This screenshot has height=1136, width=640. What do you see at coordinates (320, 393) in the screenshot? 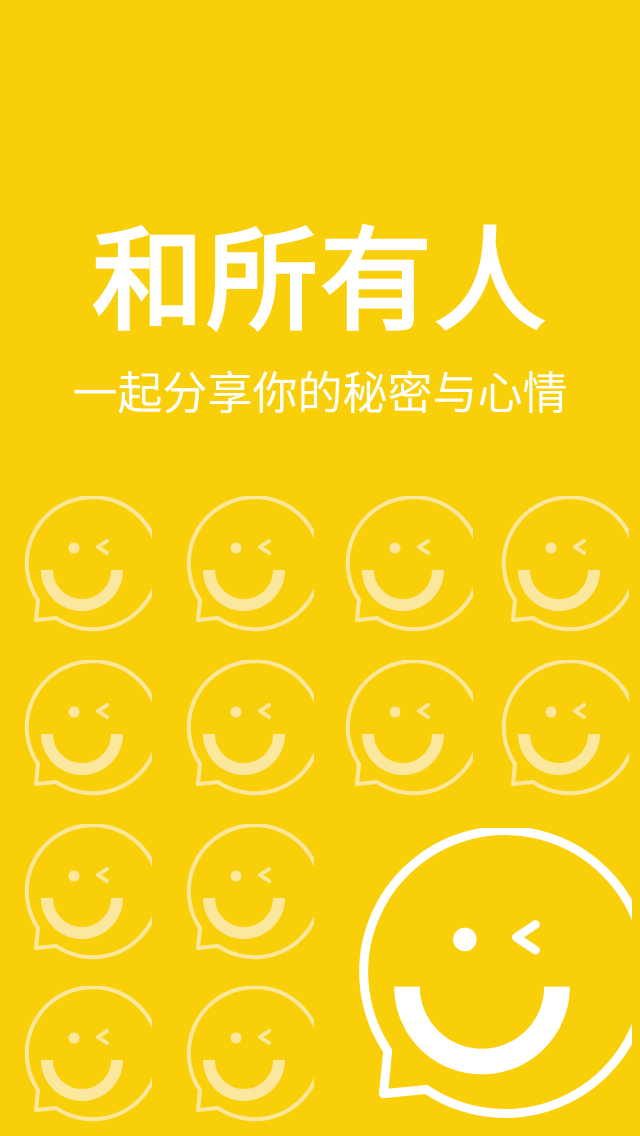
I see `subheadline: 一起分享你的秘密与心情` at bounding box center [320, 393].